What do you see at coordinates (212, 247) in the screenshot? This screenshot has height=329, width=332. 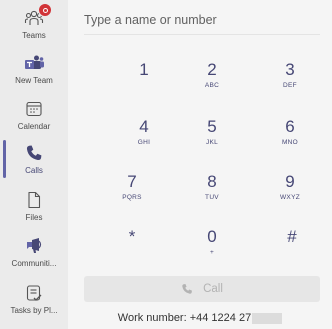 I see `dial-key-0: 0 +` at bounding box center [212, 247].